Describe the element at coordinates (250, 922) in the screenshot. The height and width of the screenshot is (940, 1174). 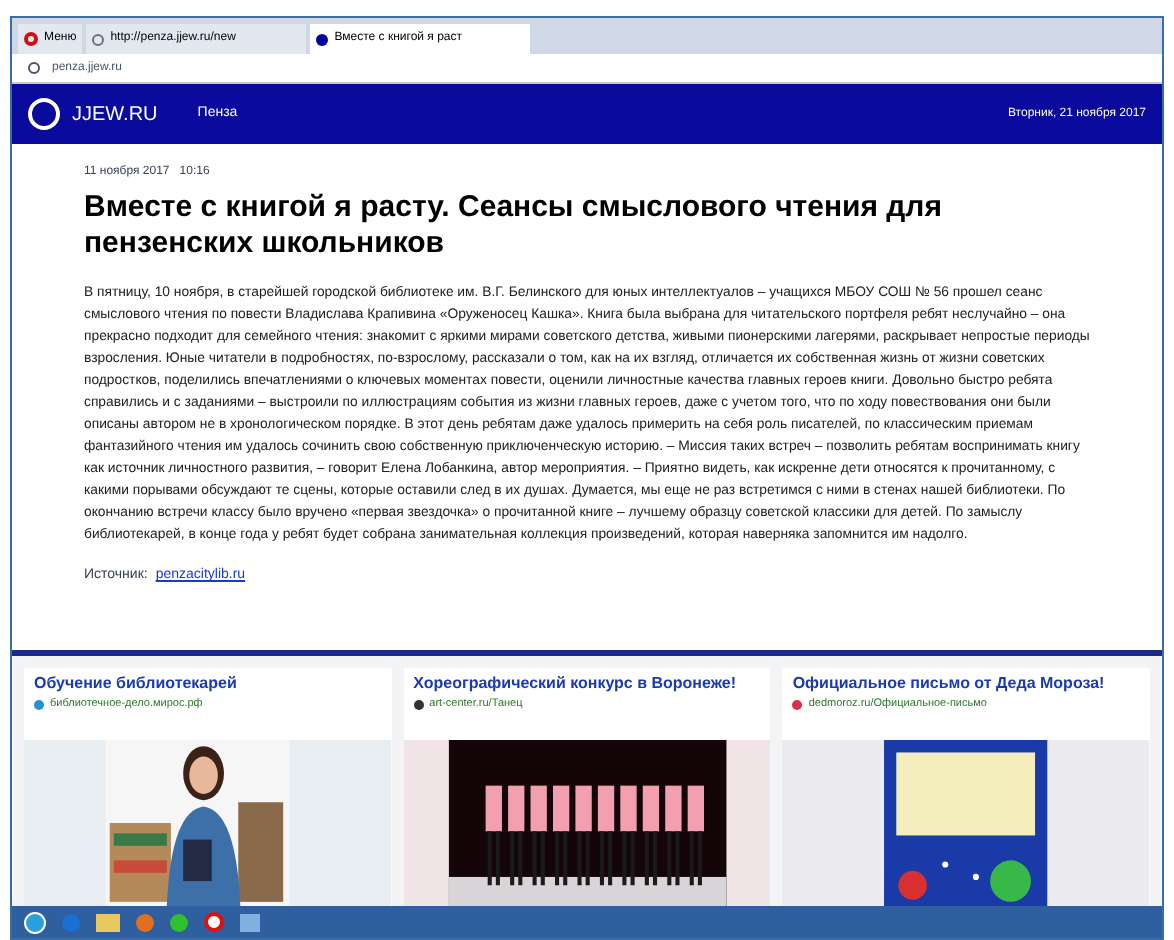
I see `window-icon` at that location.